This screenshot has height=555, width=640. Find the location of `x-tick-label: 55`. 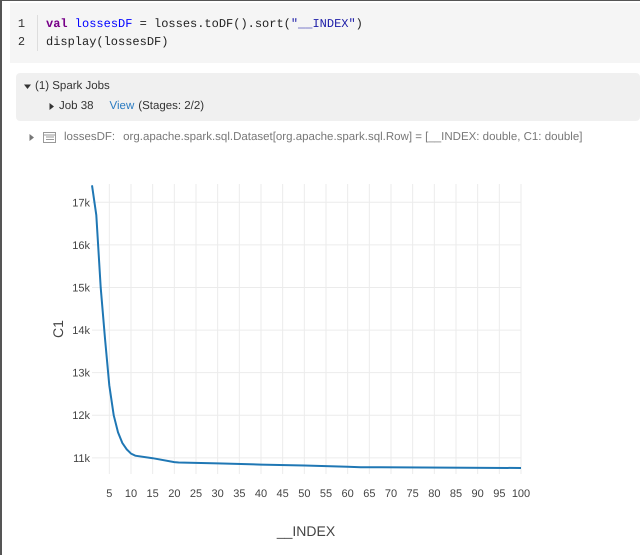

x-tick-label: 55 is located at coordinates (326, 494).